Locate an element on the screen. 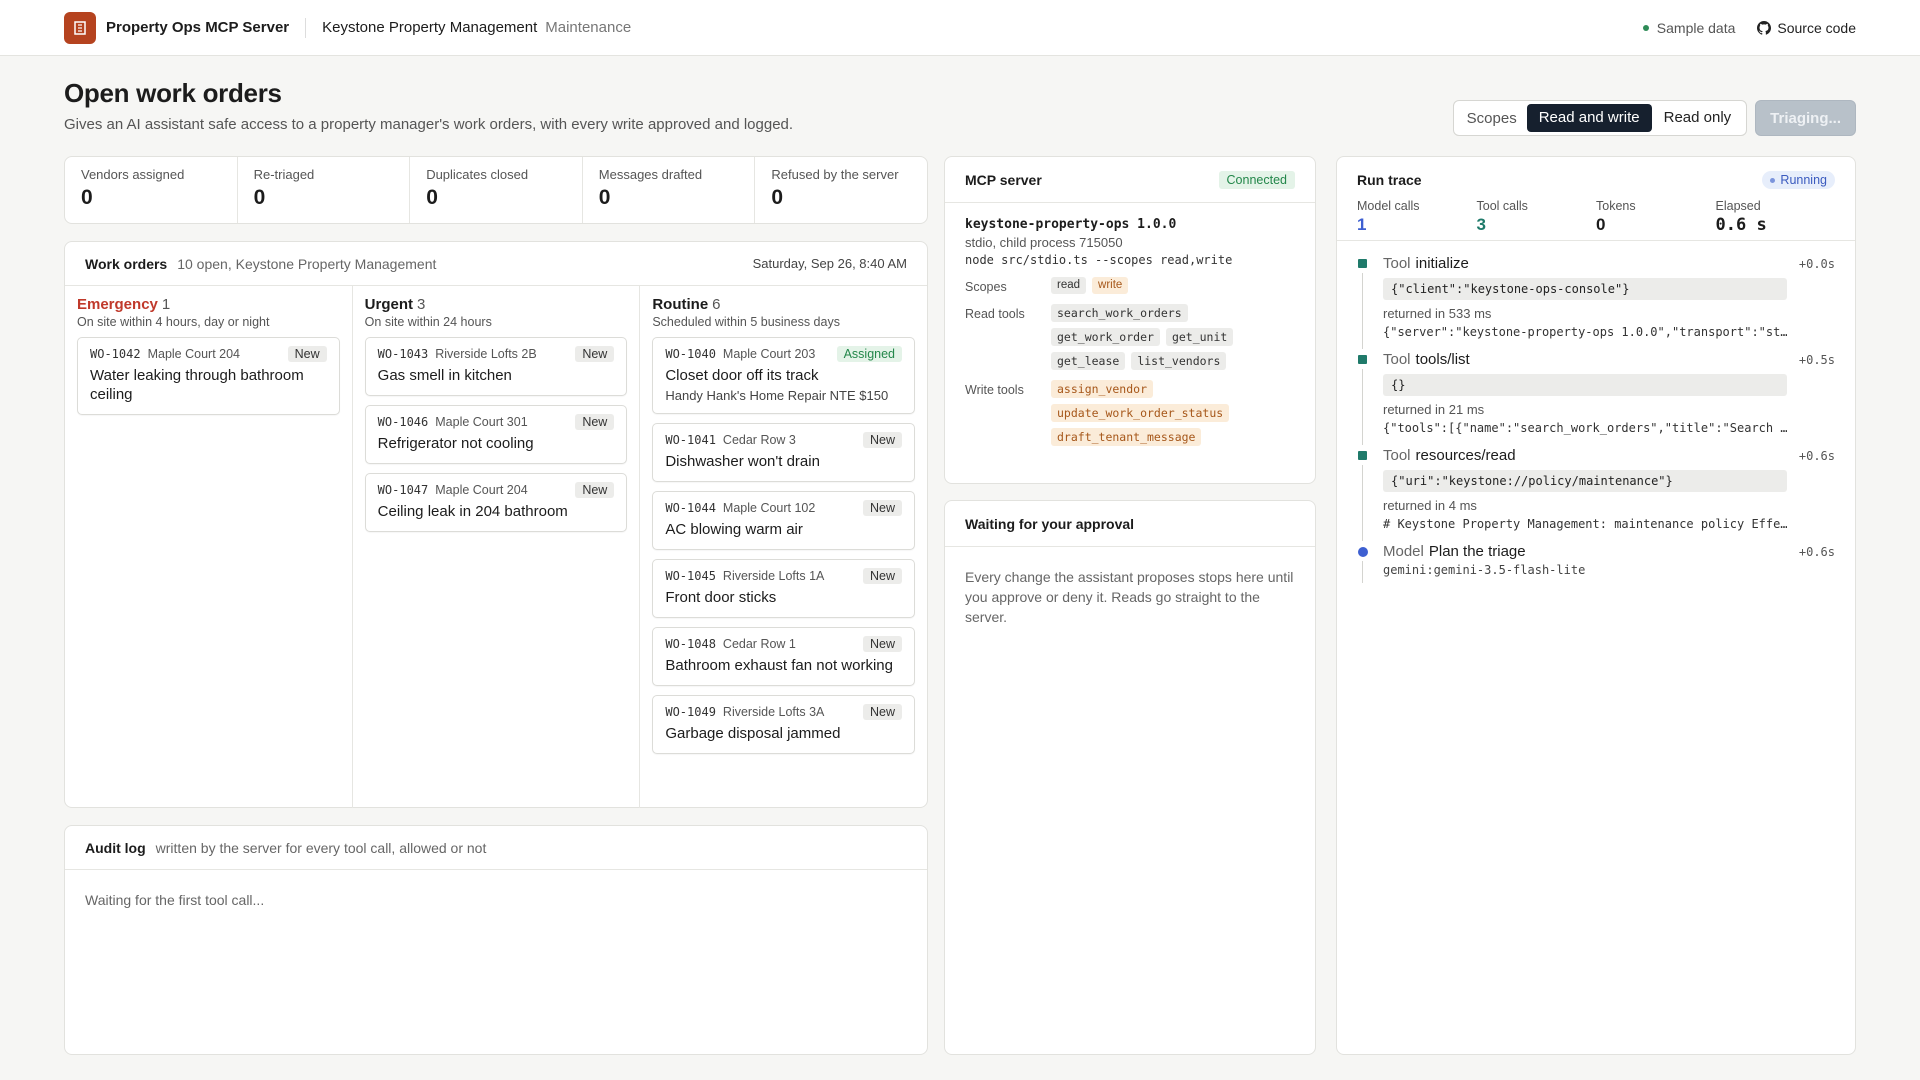 The height and width of the screenshot is (1080, 1920). trace-event-returned: returned in 533 ms is located at coordinates (1437, 313).